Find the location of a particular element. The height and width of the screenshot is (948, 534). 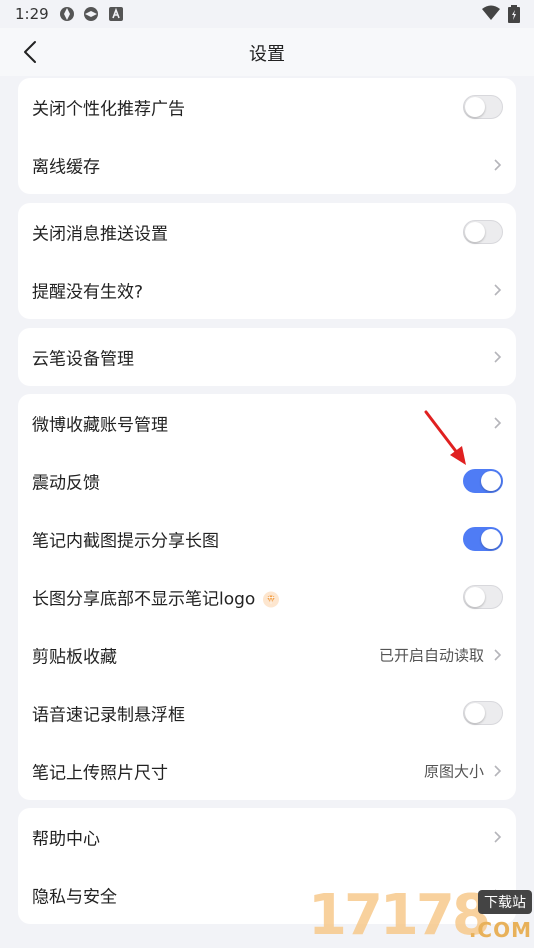

wifi-icon is located at coordinates (491, 12).